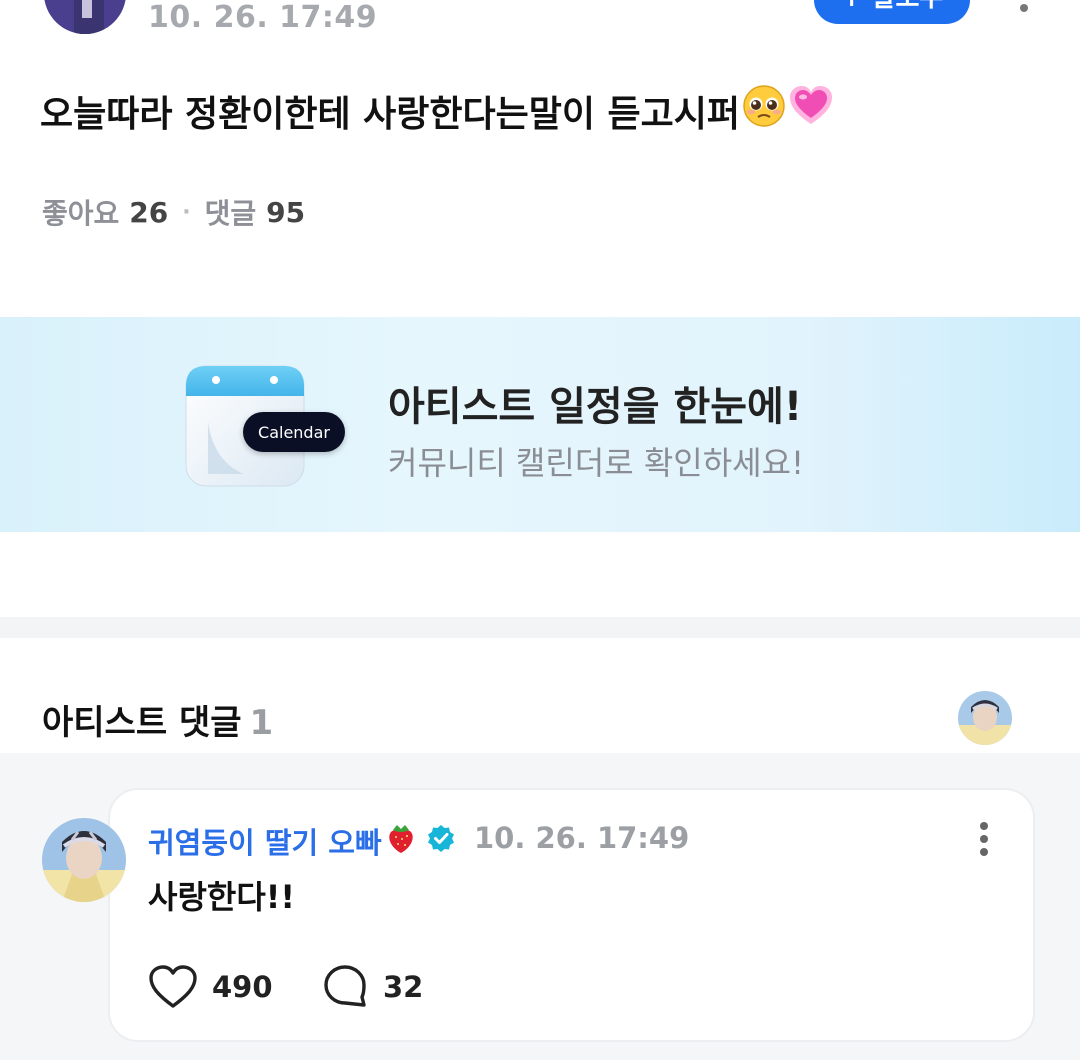 This screenshot has height=1060, width=1080. Describe the element at coordinates (148, 212) in the screenshot. I see `likes-count: 26` at that location.